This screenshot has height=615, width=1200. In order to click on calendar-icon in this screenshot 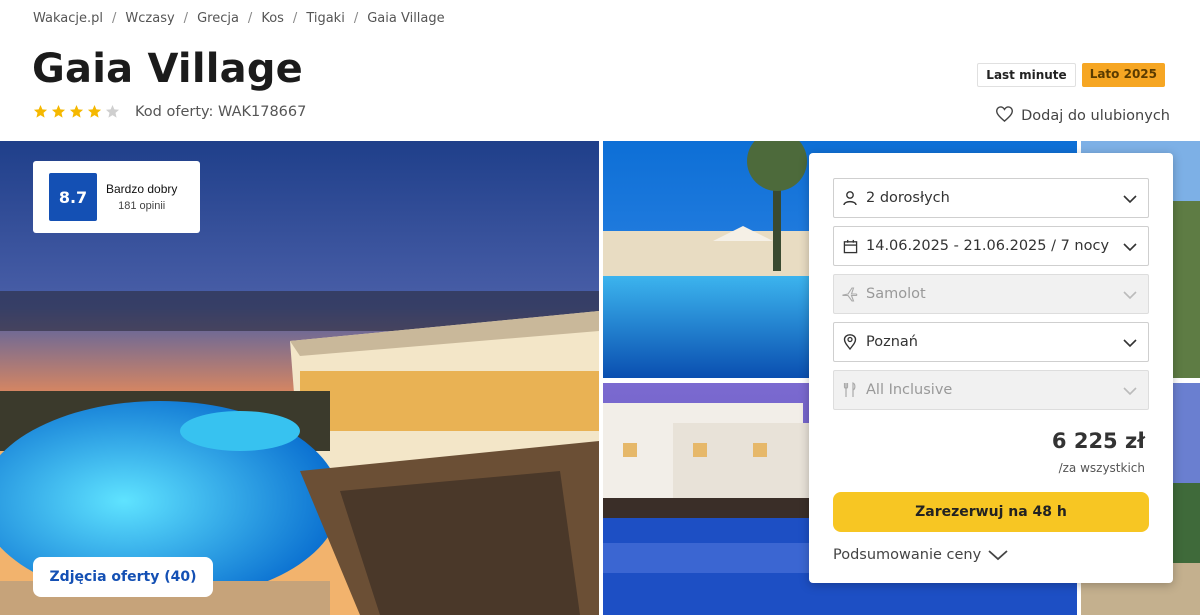, I will do `click(850, 246)`.